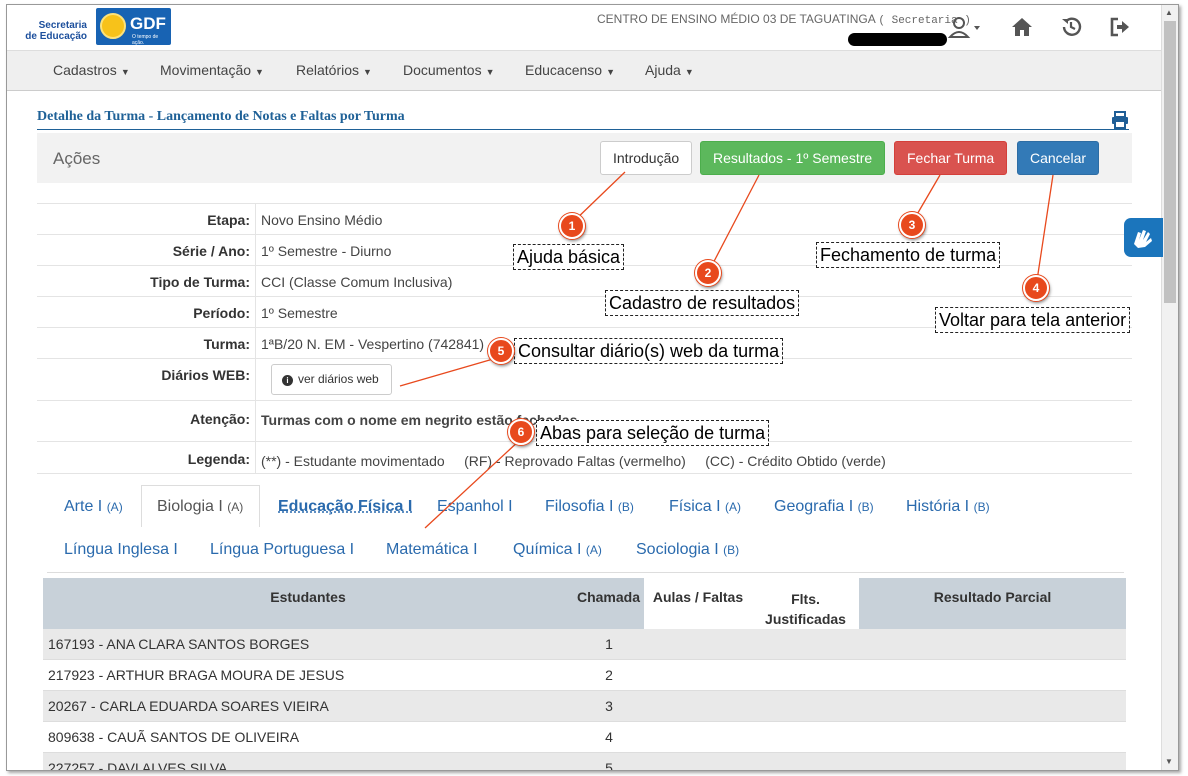  I want to click on periodo-label: Período:, so click(221, 313).